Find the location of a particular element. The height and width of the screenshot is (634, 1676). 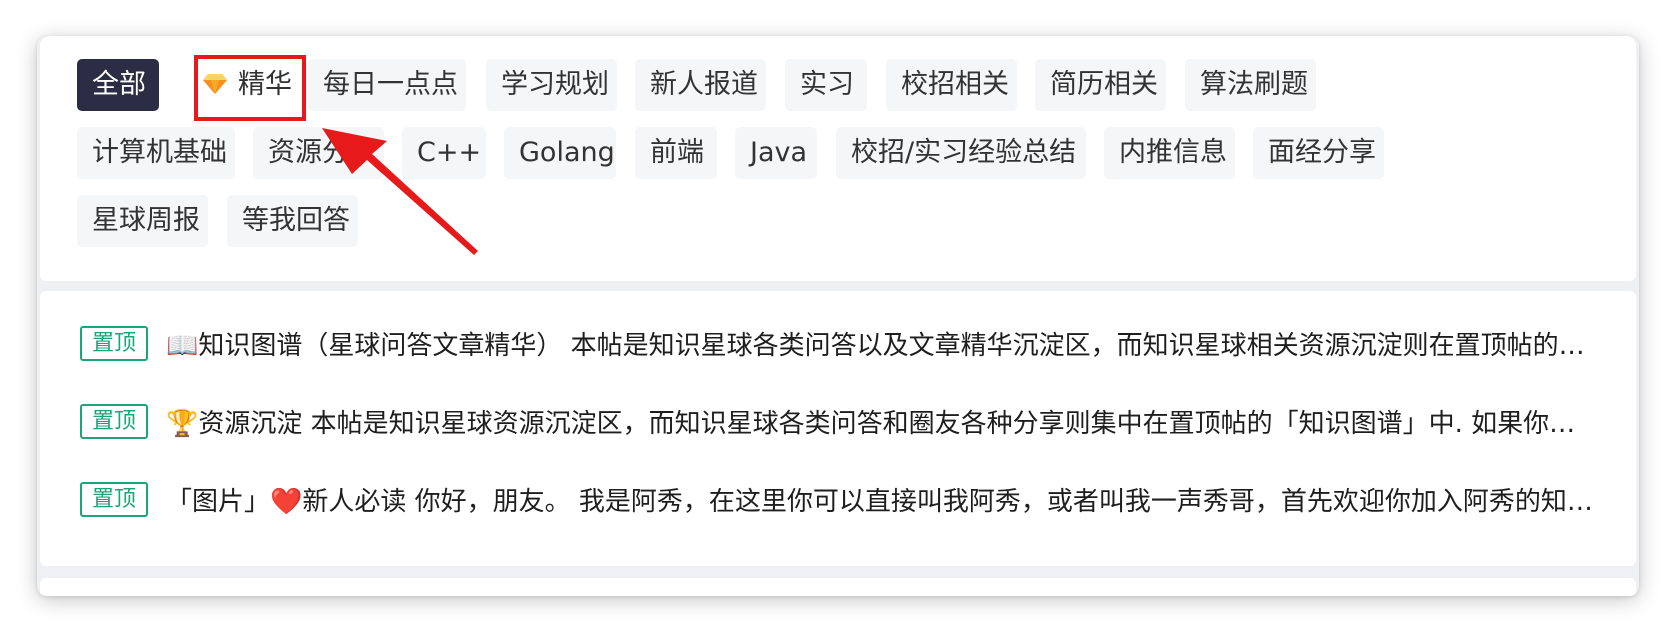

annotation-arrow-icon is located at coordinates (400, 191).